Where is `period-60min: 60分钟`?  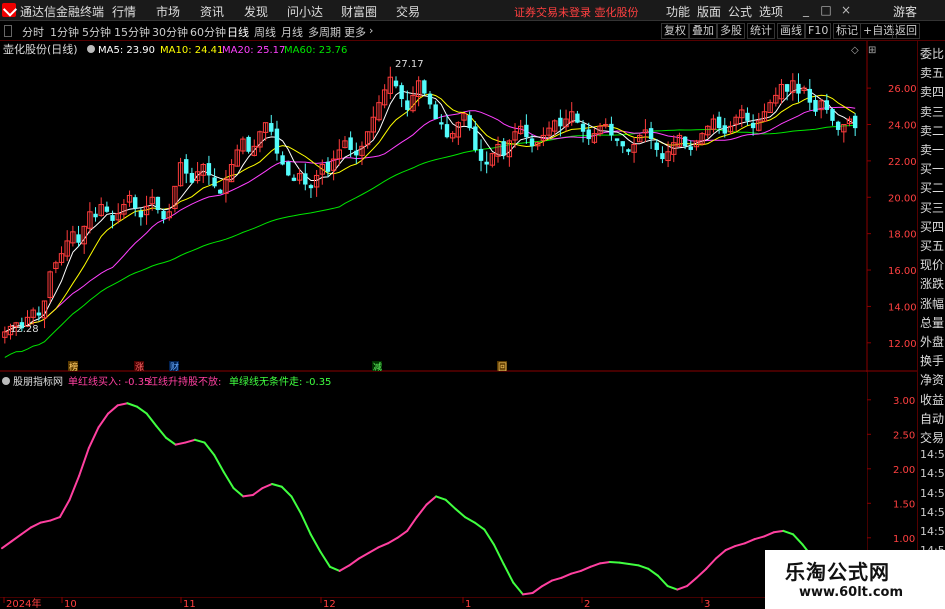 period-60min: 60分钟 is located at coordinates (208, 32).